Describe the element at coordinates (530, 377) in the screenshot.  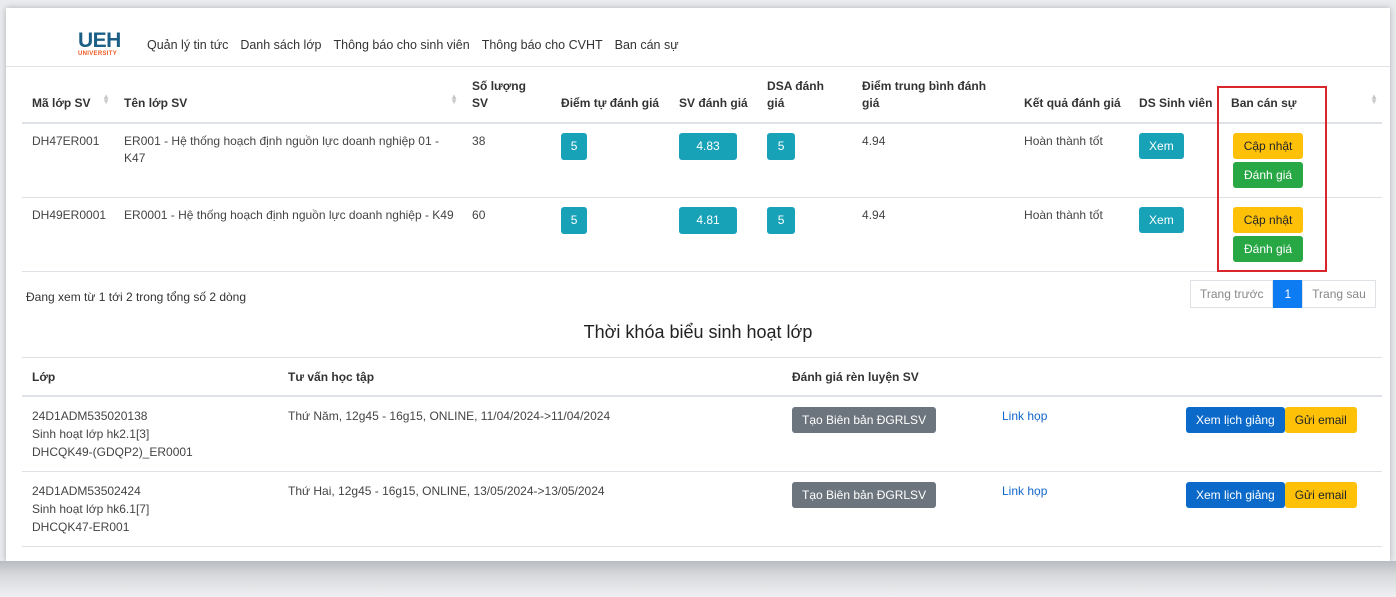
I see `col-advising: Tư vấn học tập` at that location.